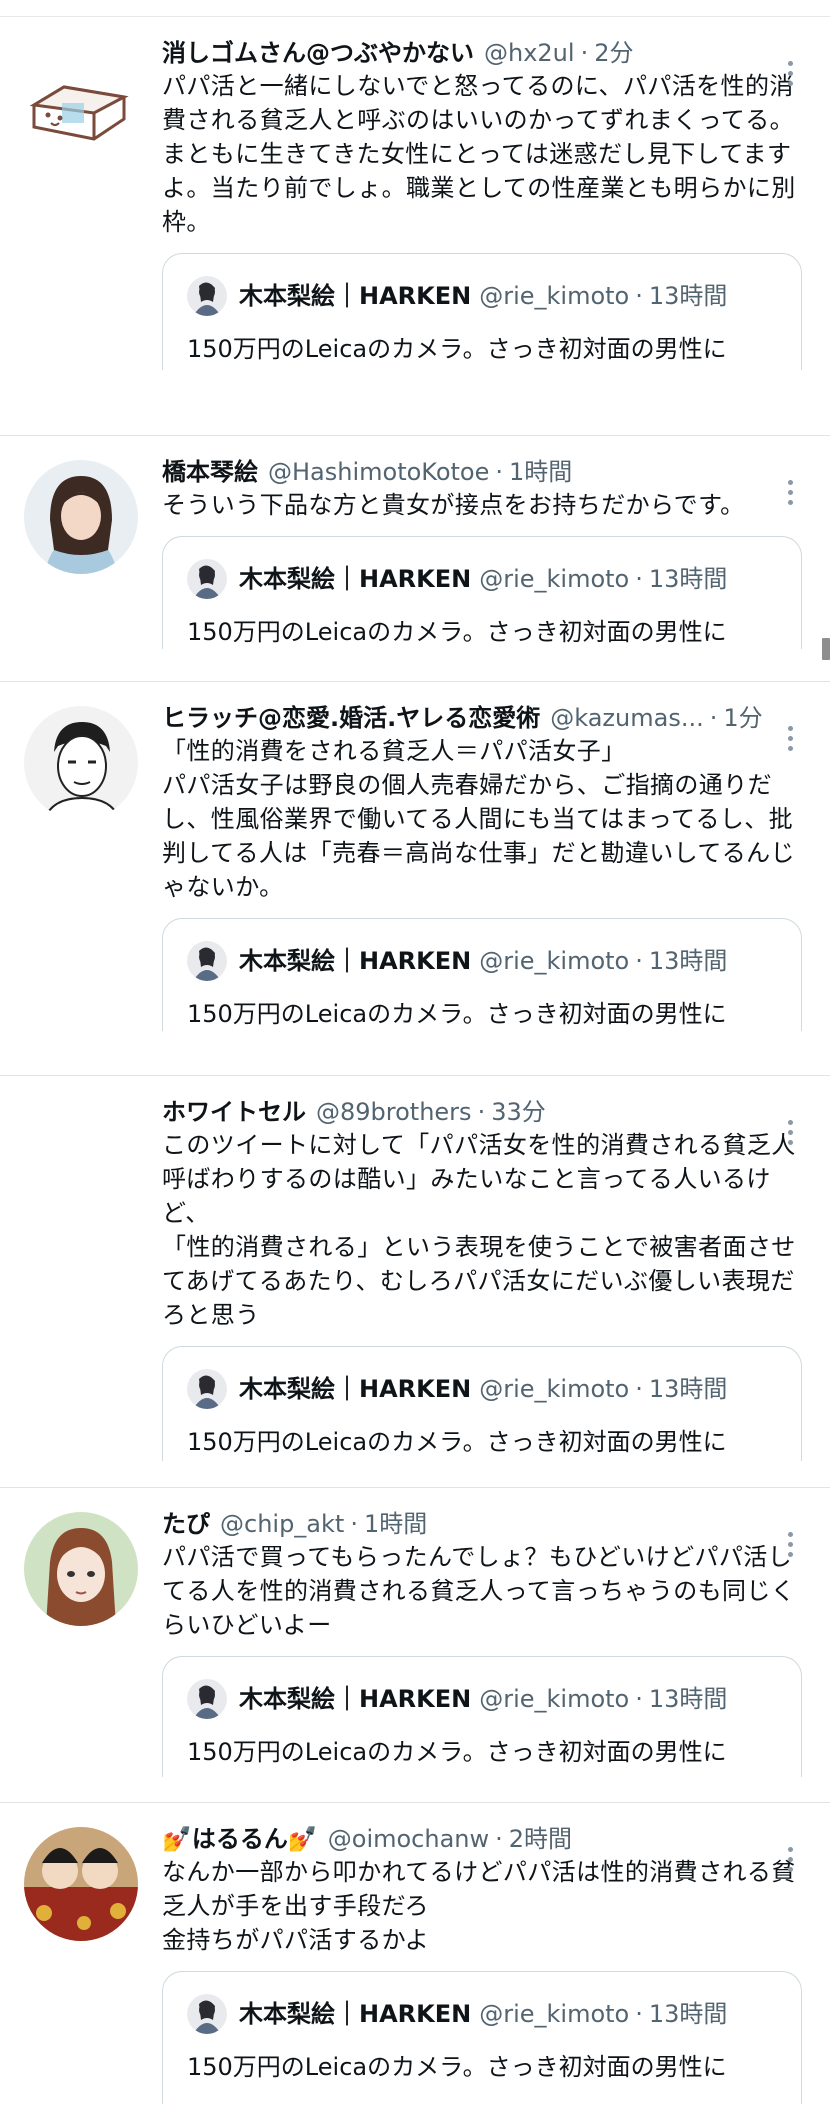 The image size is (830, 2123). I want to click on tweet-header: 💅はるるん💅 @oimochanw · 2時間, so click(482, 1839).